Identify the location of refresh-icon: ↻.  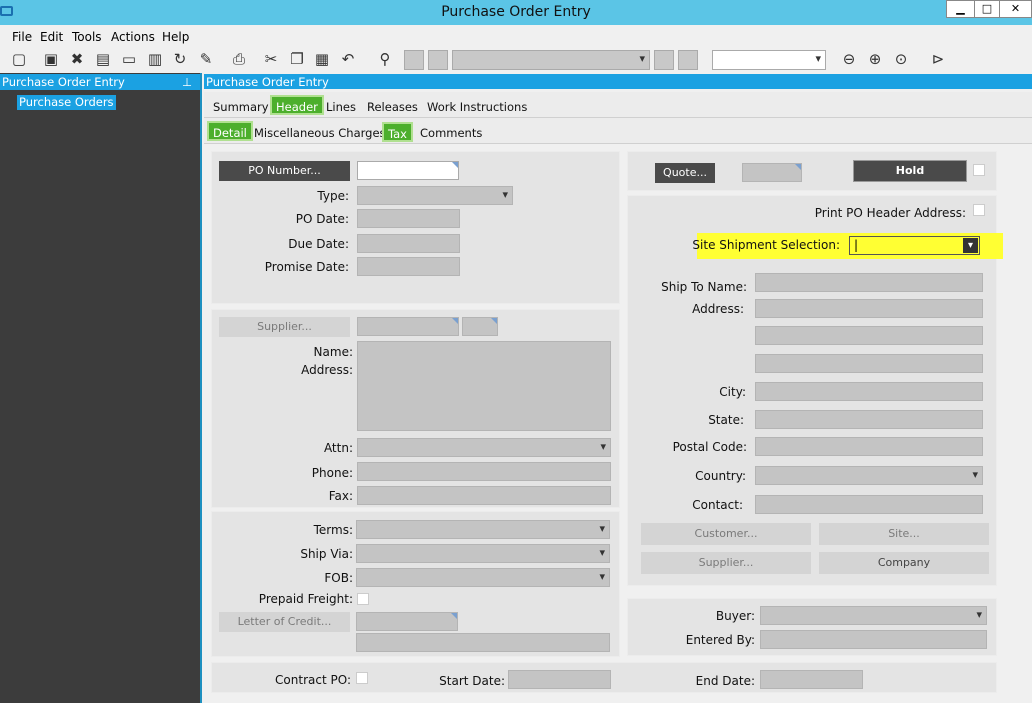
(180, 59).